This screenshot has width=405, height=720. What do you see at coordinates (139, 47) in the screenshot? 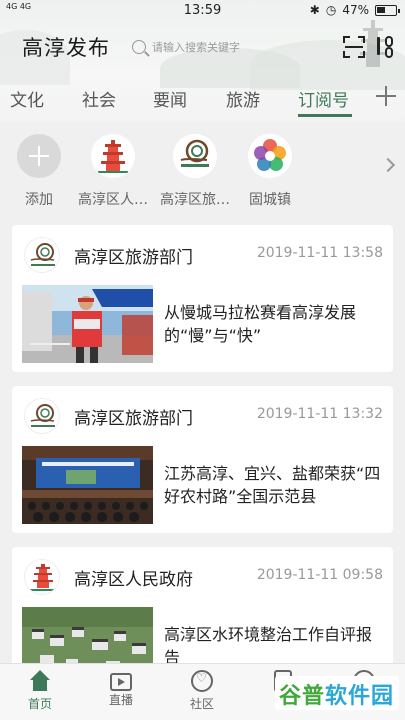
I see `search-icon` at bounding box center [139, 47].